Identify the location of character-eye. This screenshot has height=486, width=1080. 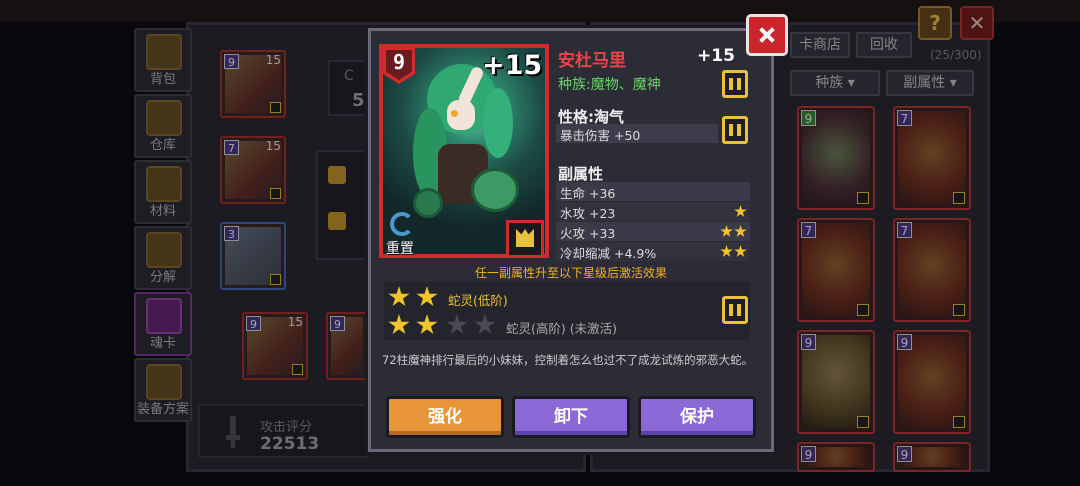
(454, 113).